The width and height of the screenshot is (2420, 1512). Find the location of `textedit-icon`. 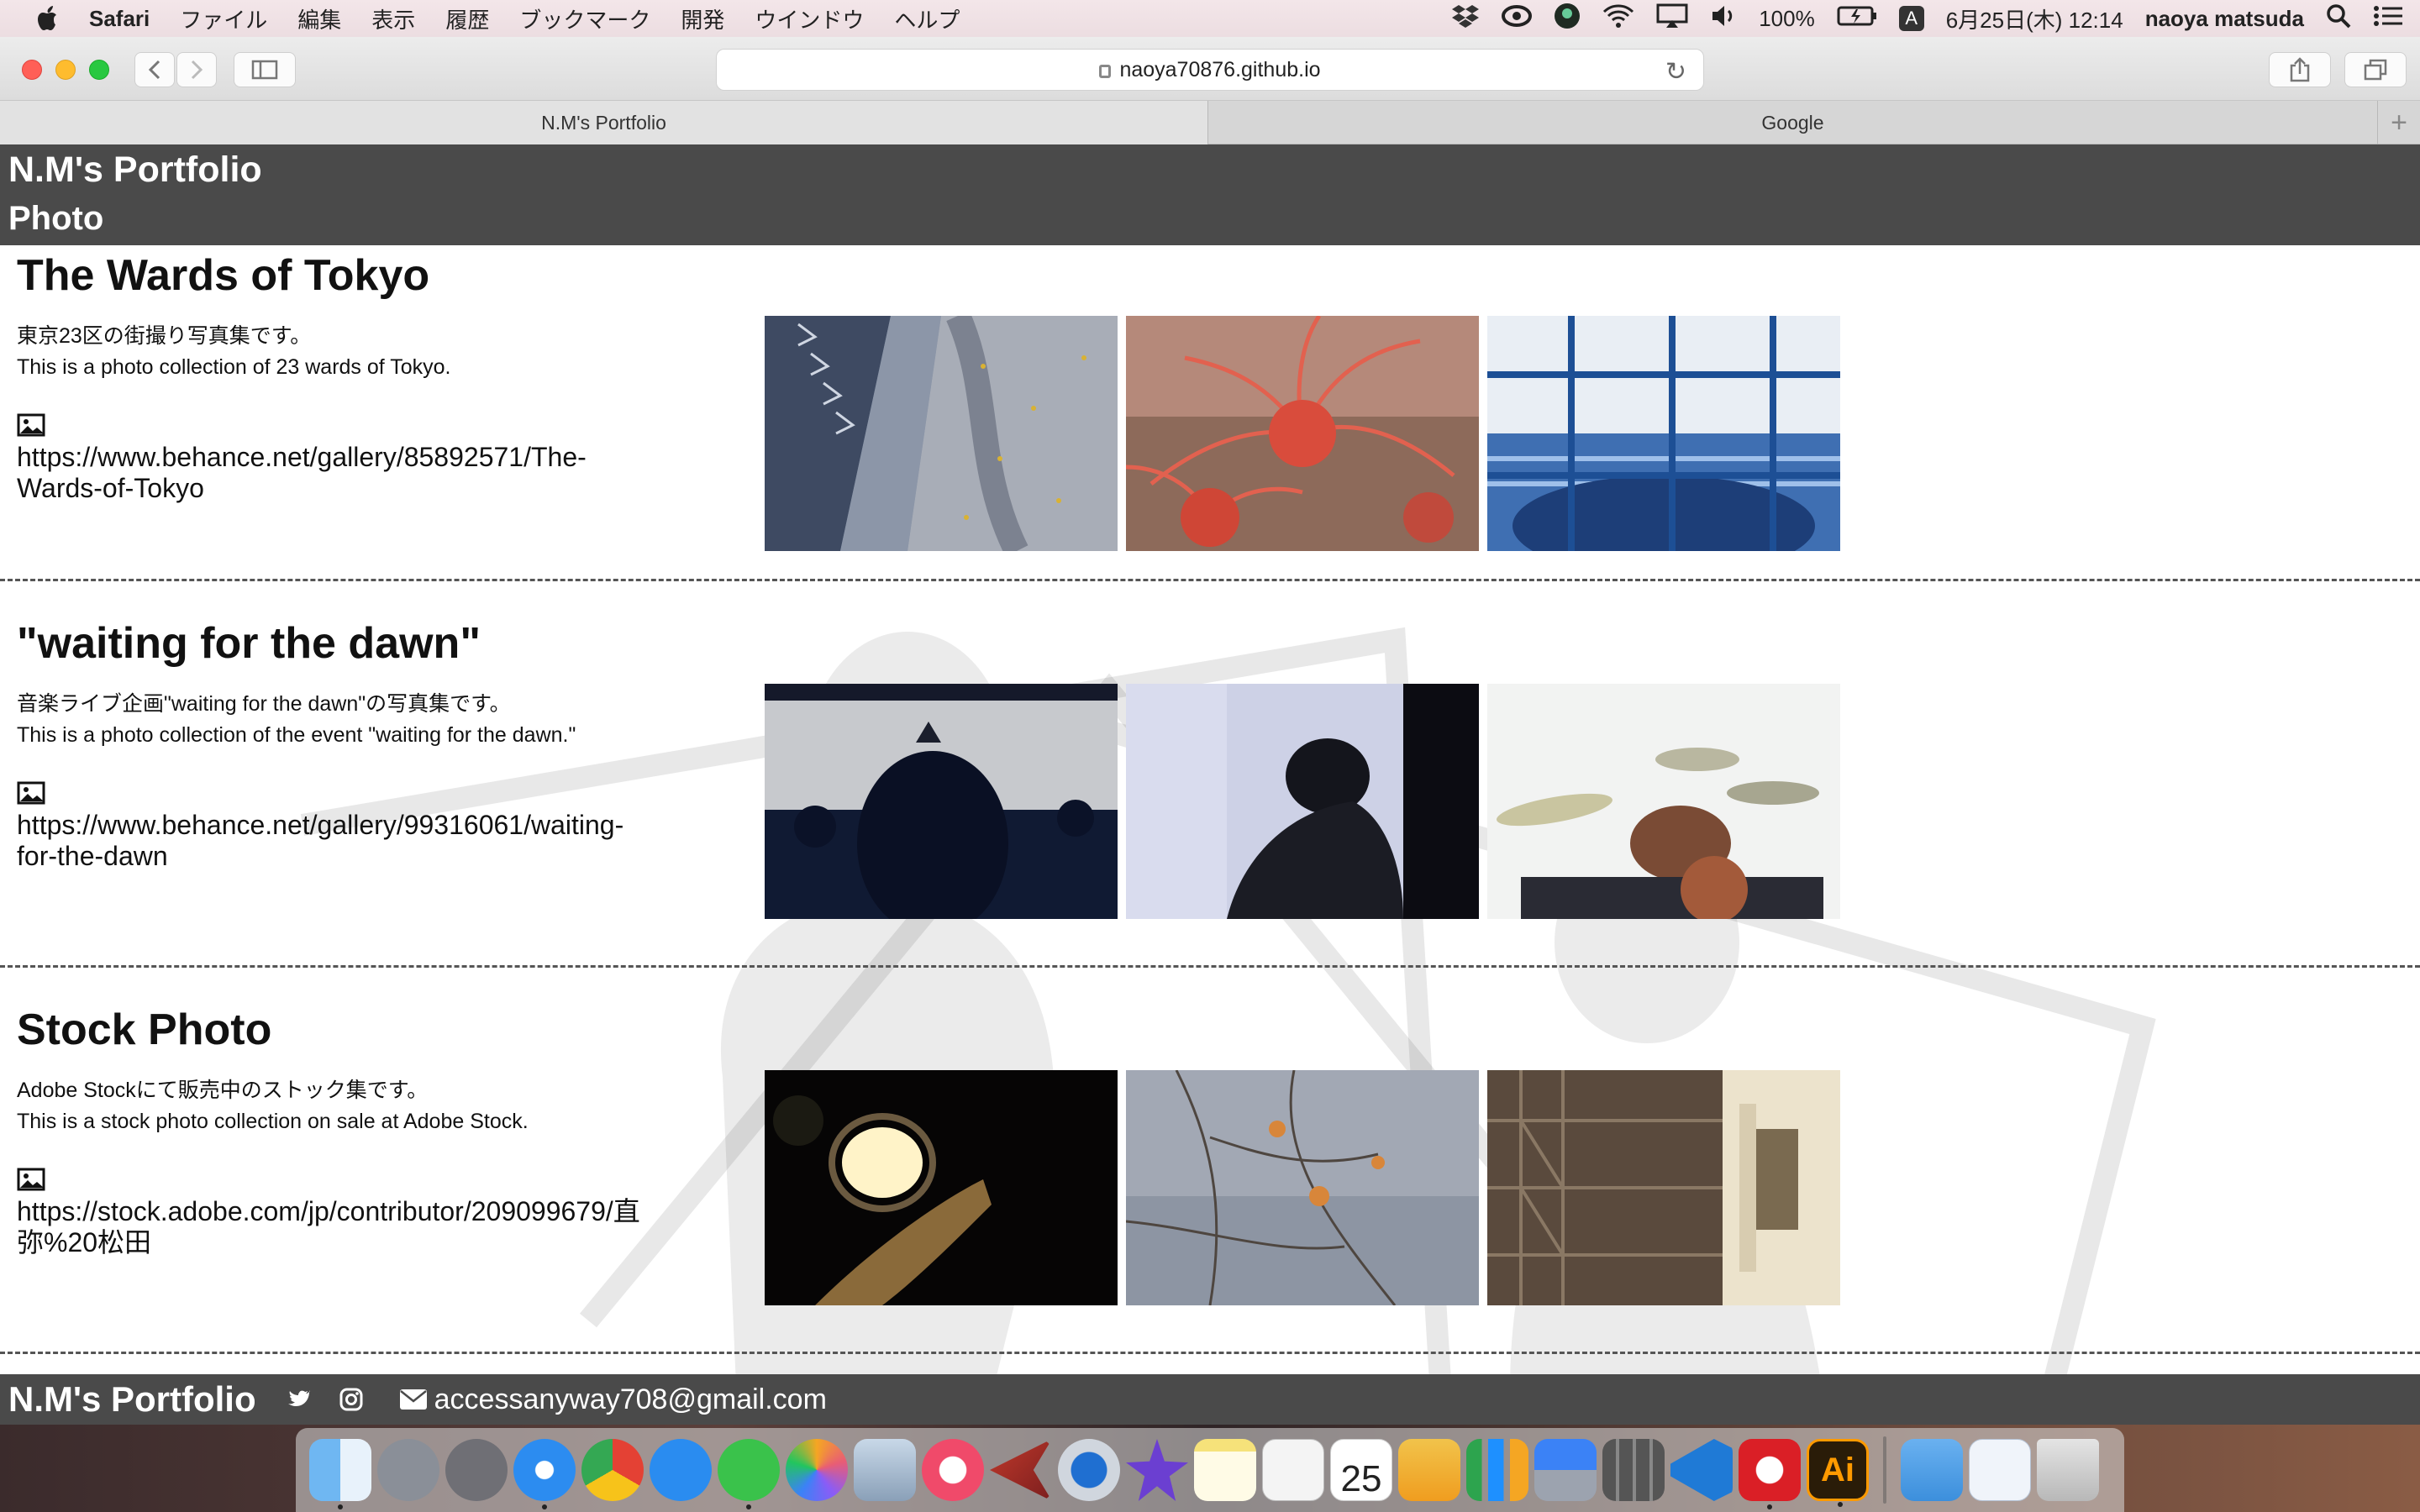

textedit-icon is located at coordinates (1293, 1470).